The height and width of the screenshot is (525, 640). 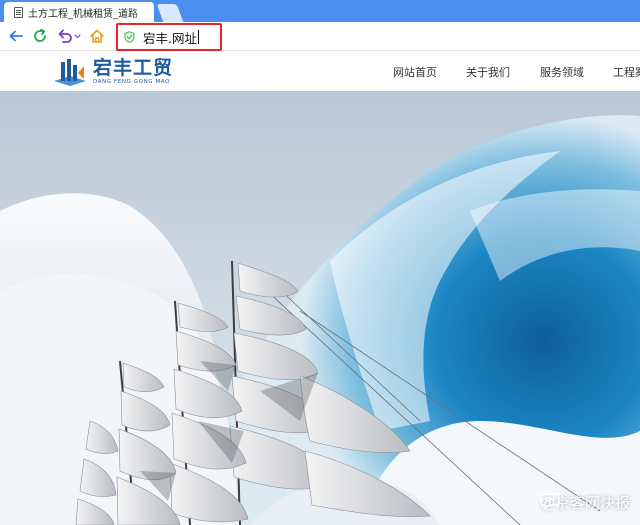 What do you see at coordinates (198, 37) in the screenshot?
I see `text-caret` at bounding box center [198, 37].